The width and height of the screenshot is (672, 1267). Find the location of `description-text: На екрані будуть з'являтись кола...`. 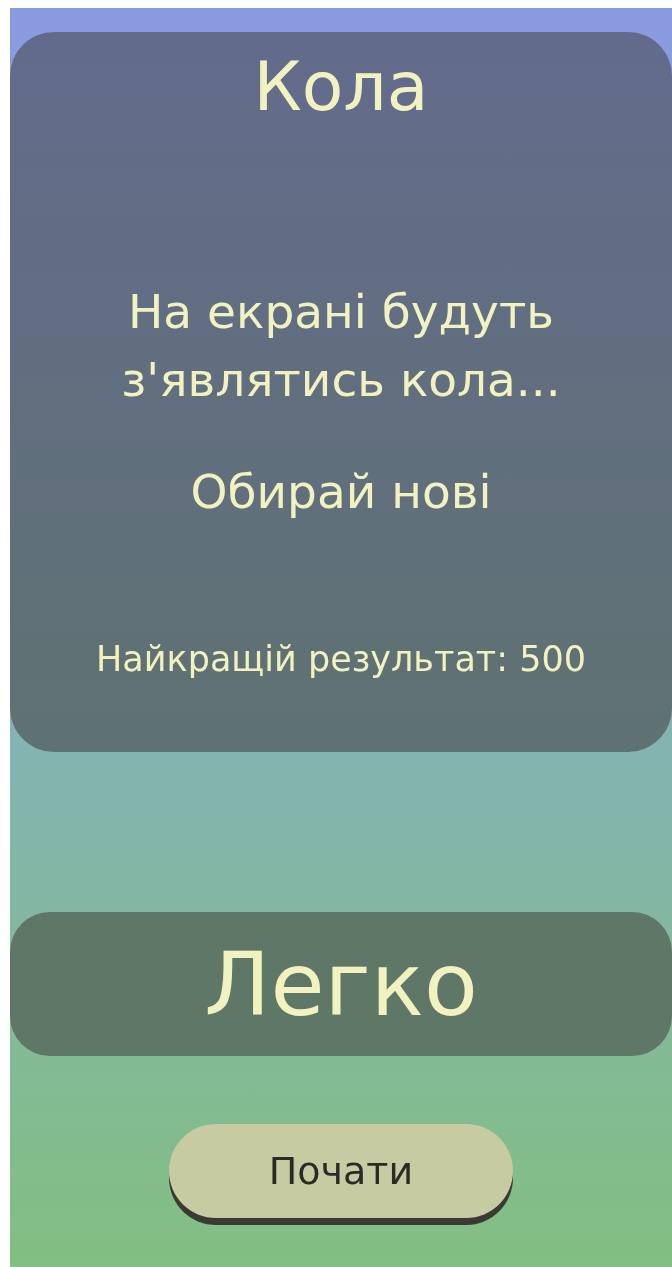

description-text: На екрані будуть з'являтись кола... is located at coordinates (341, 345).